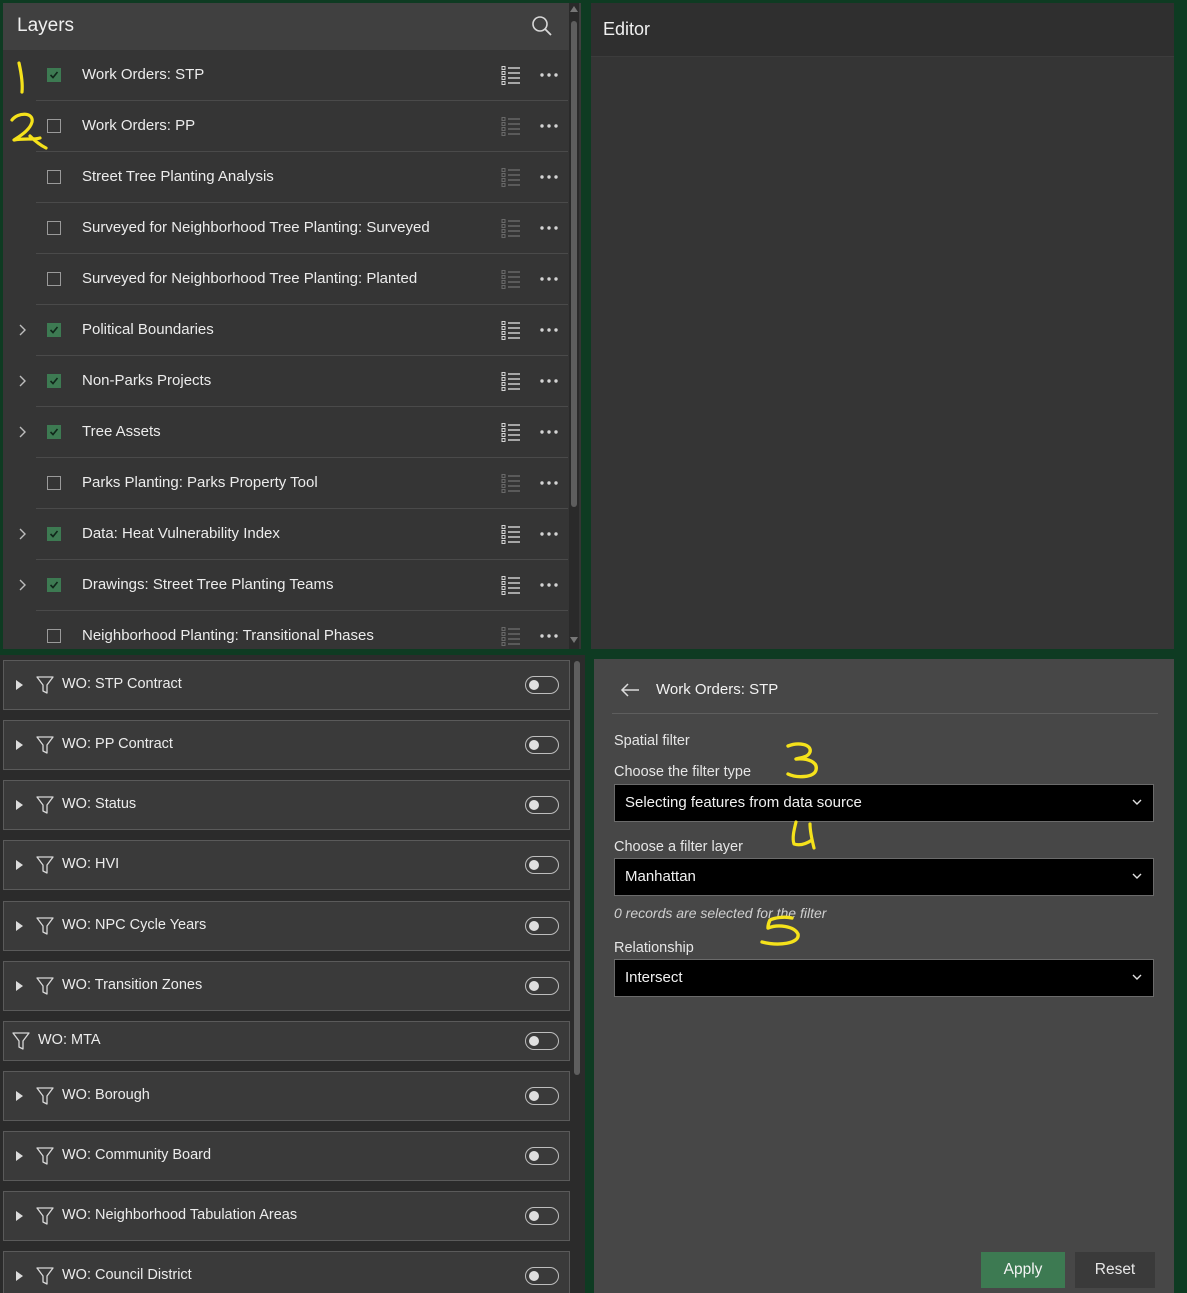 Image resolution: width=1187 pixels, height=1293 pixels. Describe the element at coordinates (122, 684) in the screenshot. I see `filter-label: WO: STP Contract` at that location.